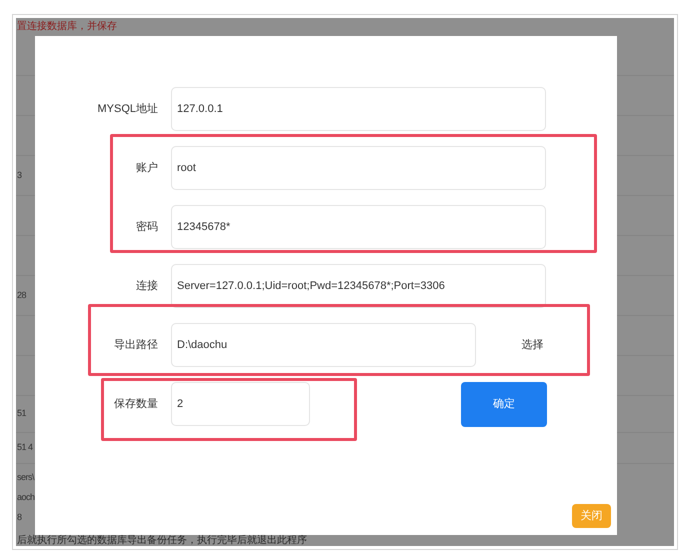 This screenshot has height=559, width=692. What do you see at coordinates (127, 109) in the screenshot?
I see `field-label: MYSQL地址` at bounding box center [127, 109].